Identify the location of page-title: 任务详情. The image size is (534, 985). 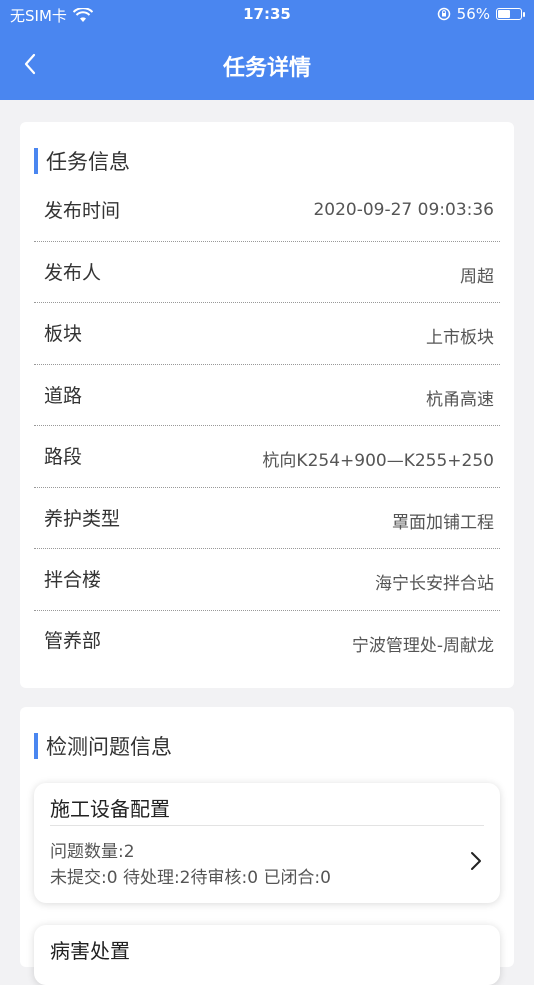
(266, 68).